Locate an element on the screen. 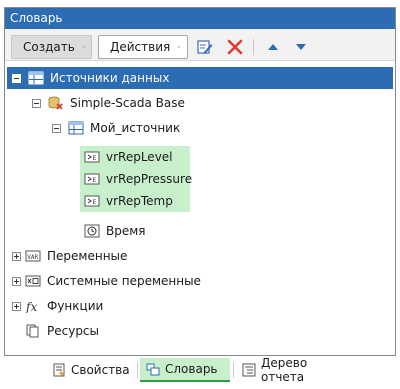  actions-button-label: Действия is located at coordinates (140, 47).